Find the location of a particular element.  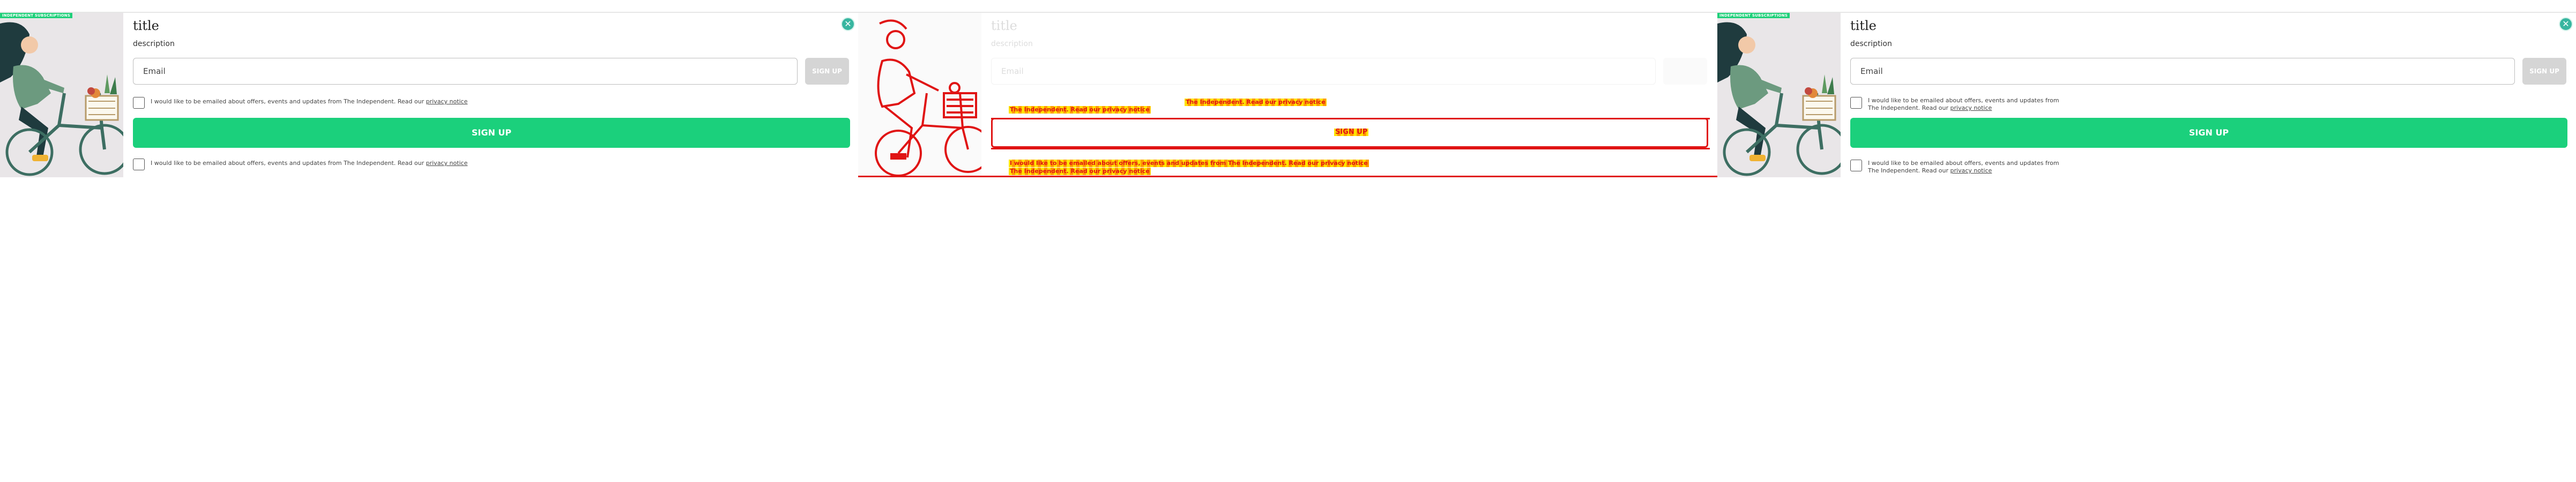

glitch-line-footer is located at coordinates (1287, 177).